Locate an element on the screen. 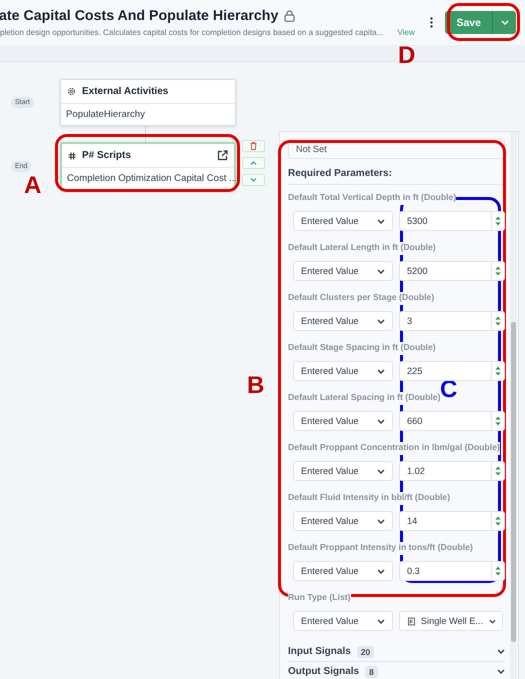 Image resolution: width=525 pixels, height=679 pixels. hash-icon is located at coordinates (72, 156).